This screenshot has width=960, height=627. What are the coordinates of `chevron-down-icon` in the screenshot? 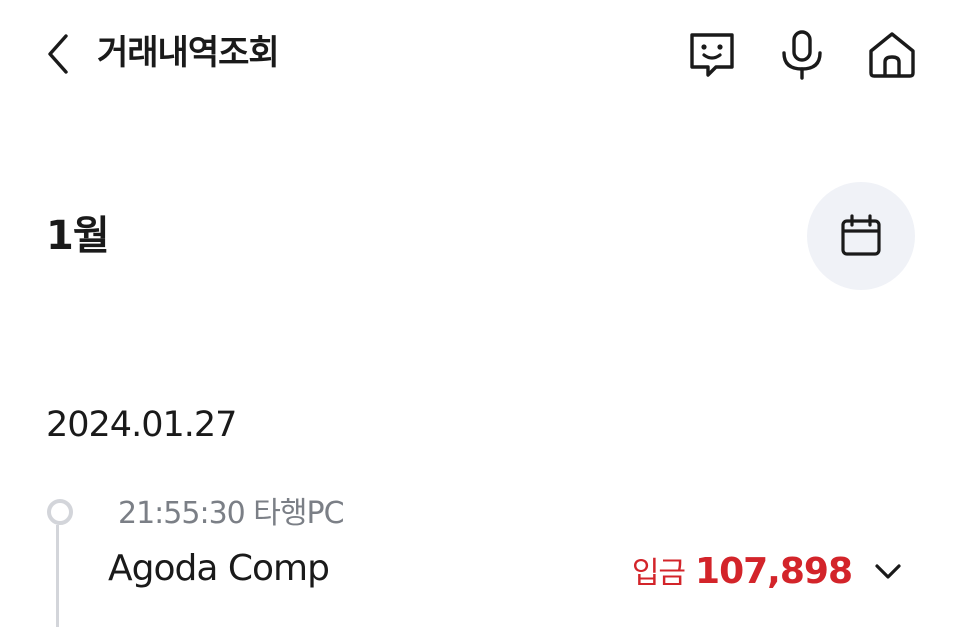 It's located at (888, 571).